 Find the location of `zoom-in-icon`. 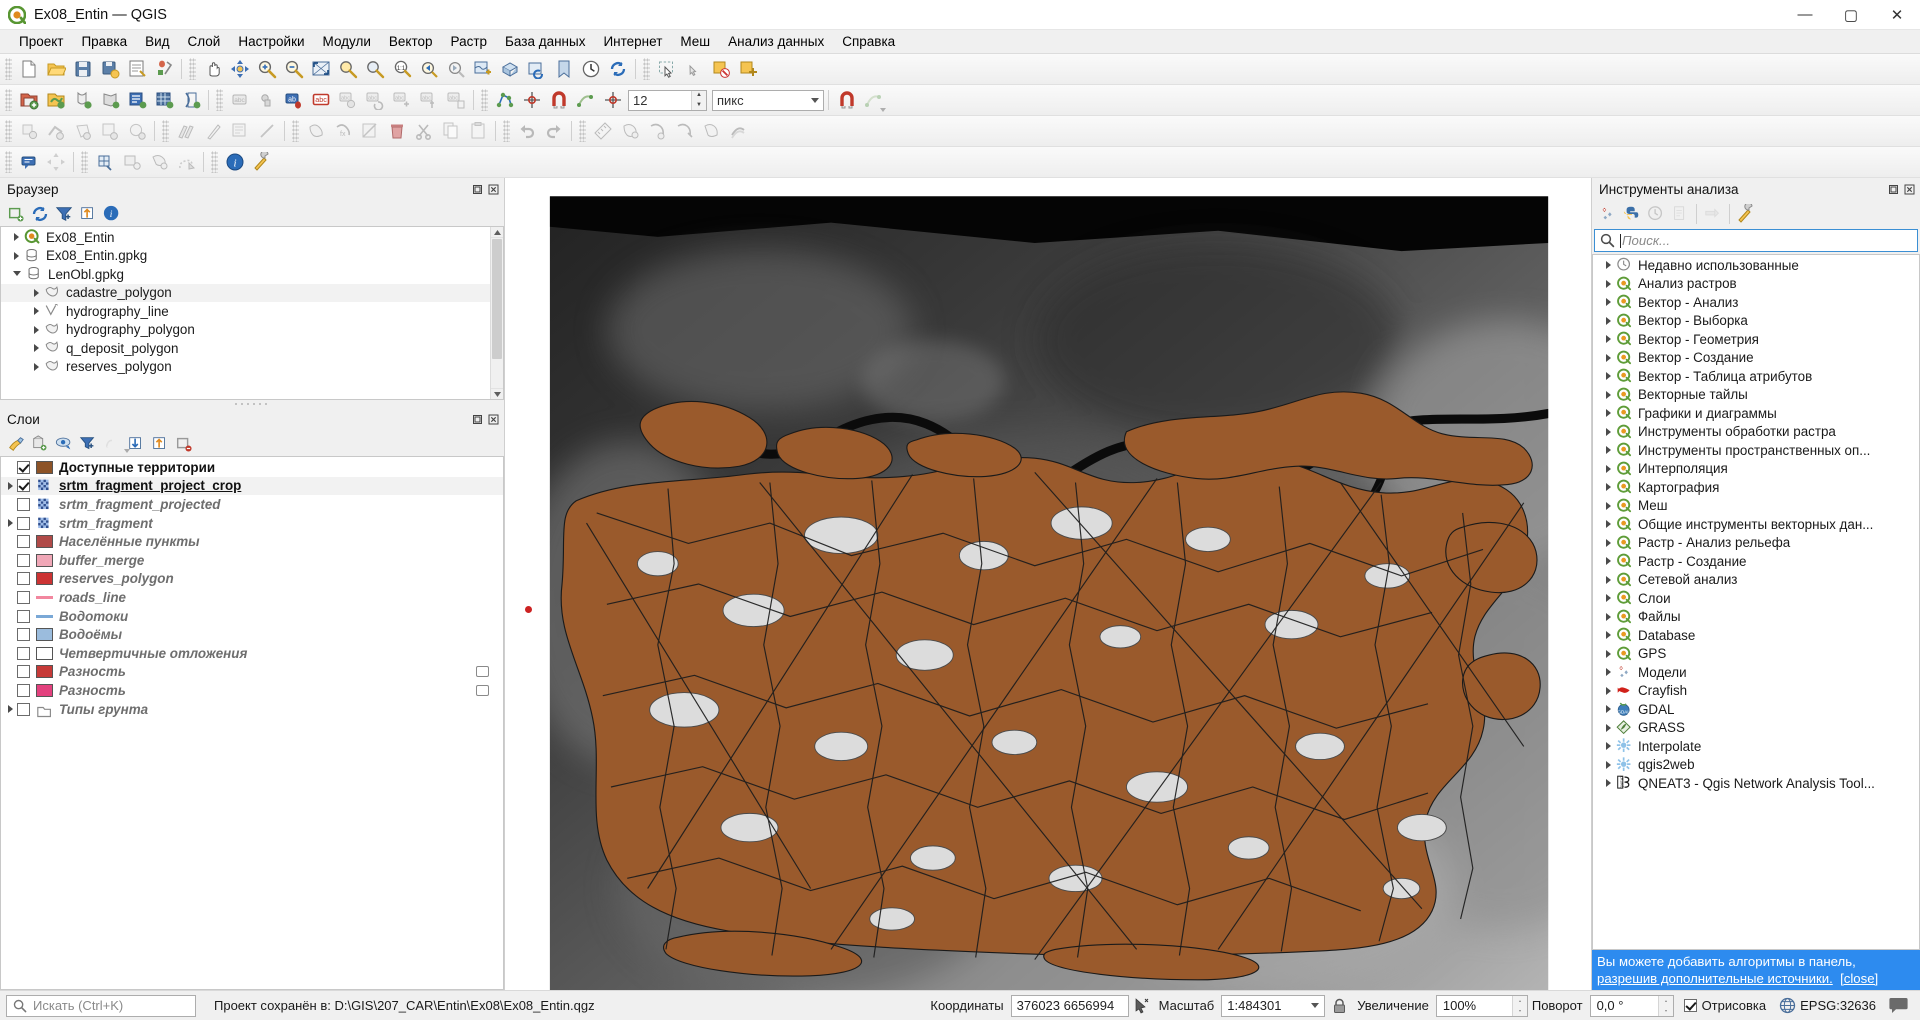

zoom-in-icon is located at coordinates (266, 69).